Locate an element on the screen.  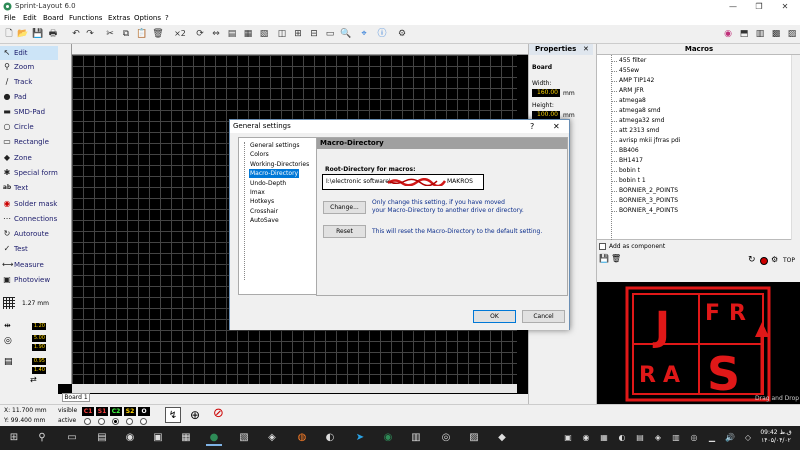
tray-icon-5: ▤ is located at coordinates (640, 438).